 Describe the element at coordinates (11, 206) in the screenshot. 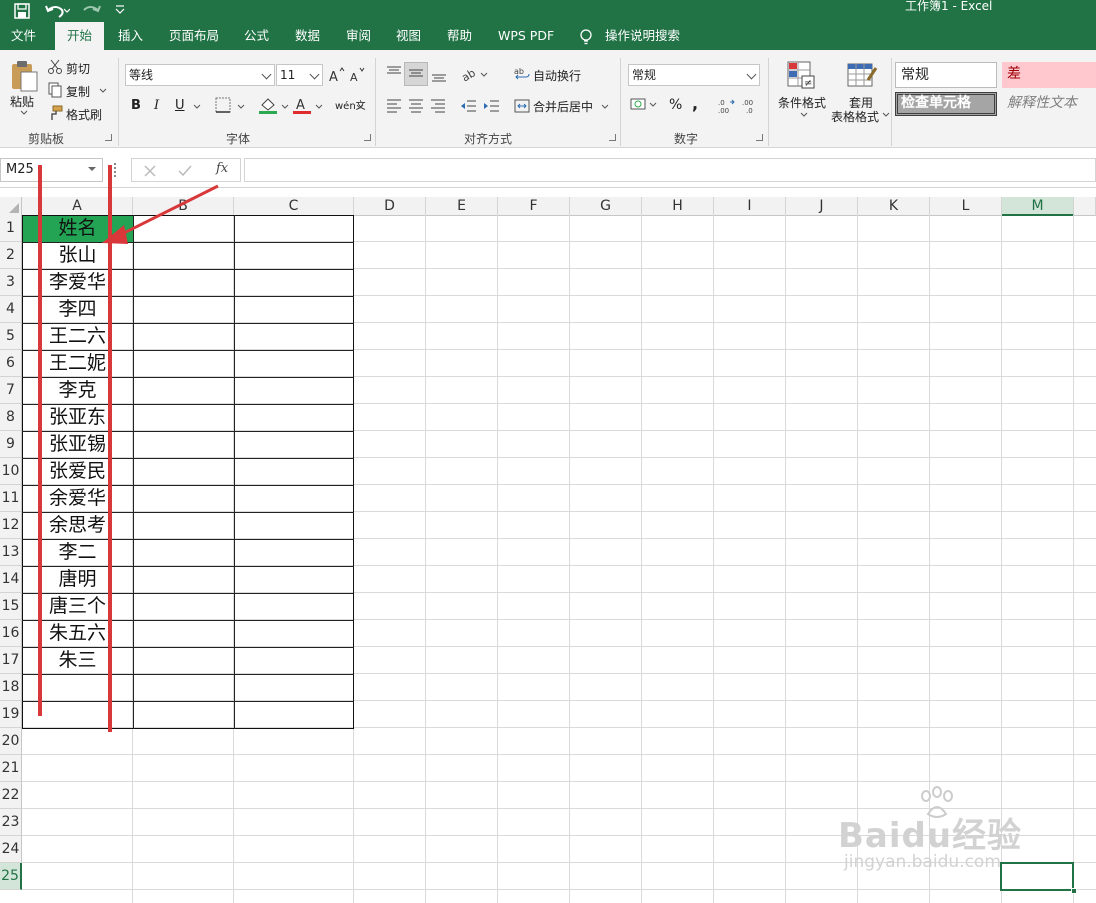

I see `select-all-button` at that location.